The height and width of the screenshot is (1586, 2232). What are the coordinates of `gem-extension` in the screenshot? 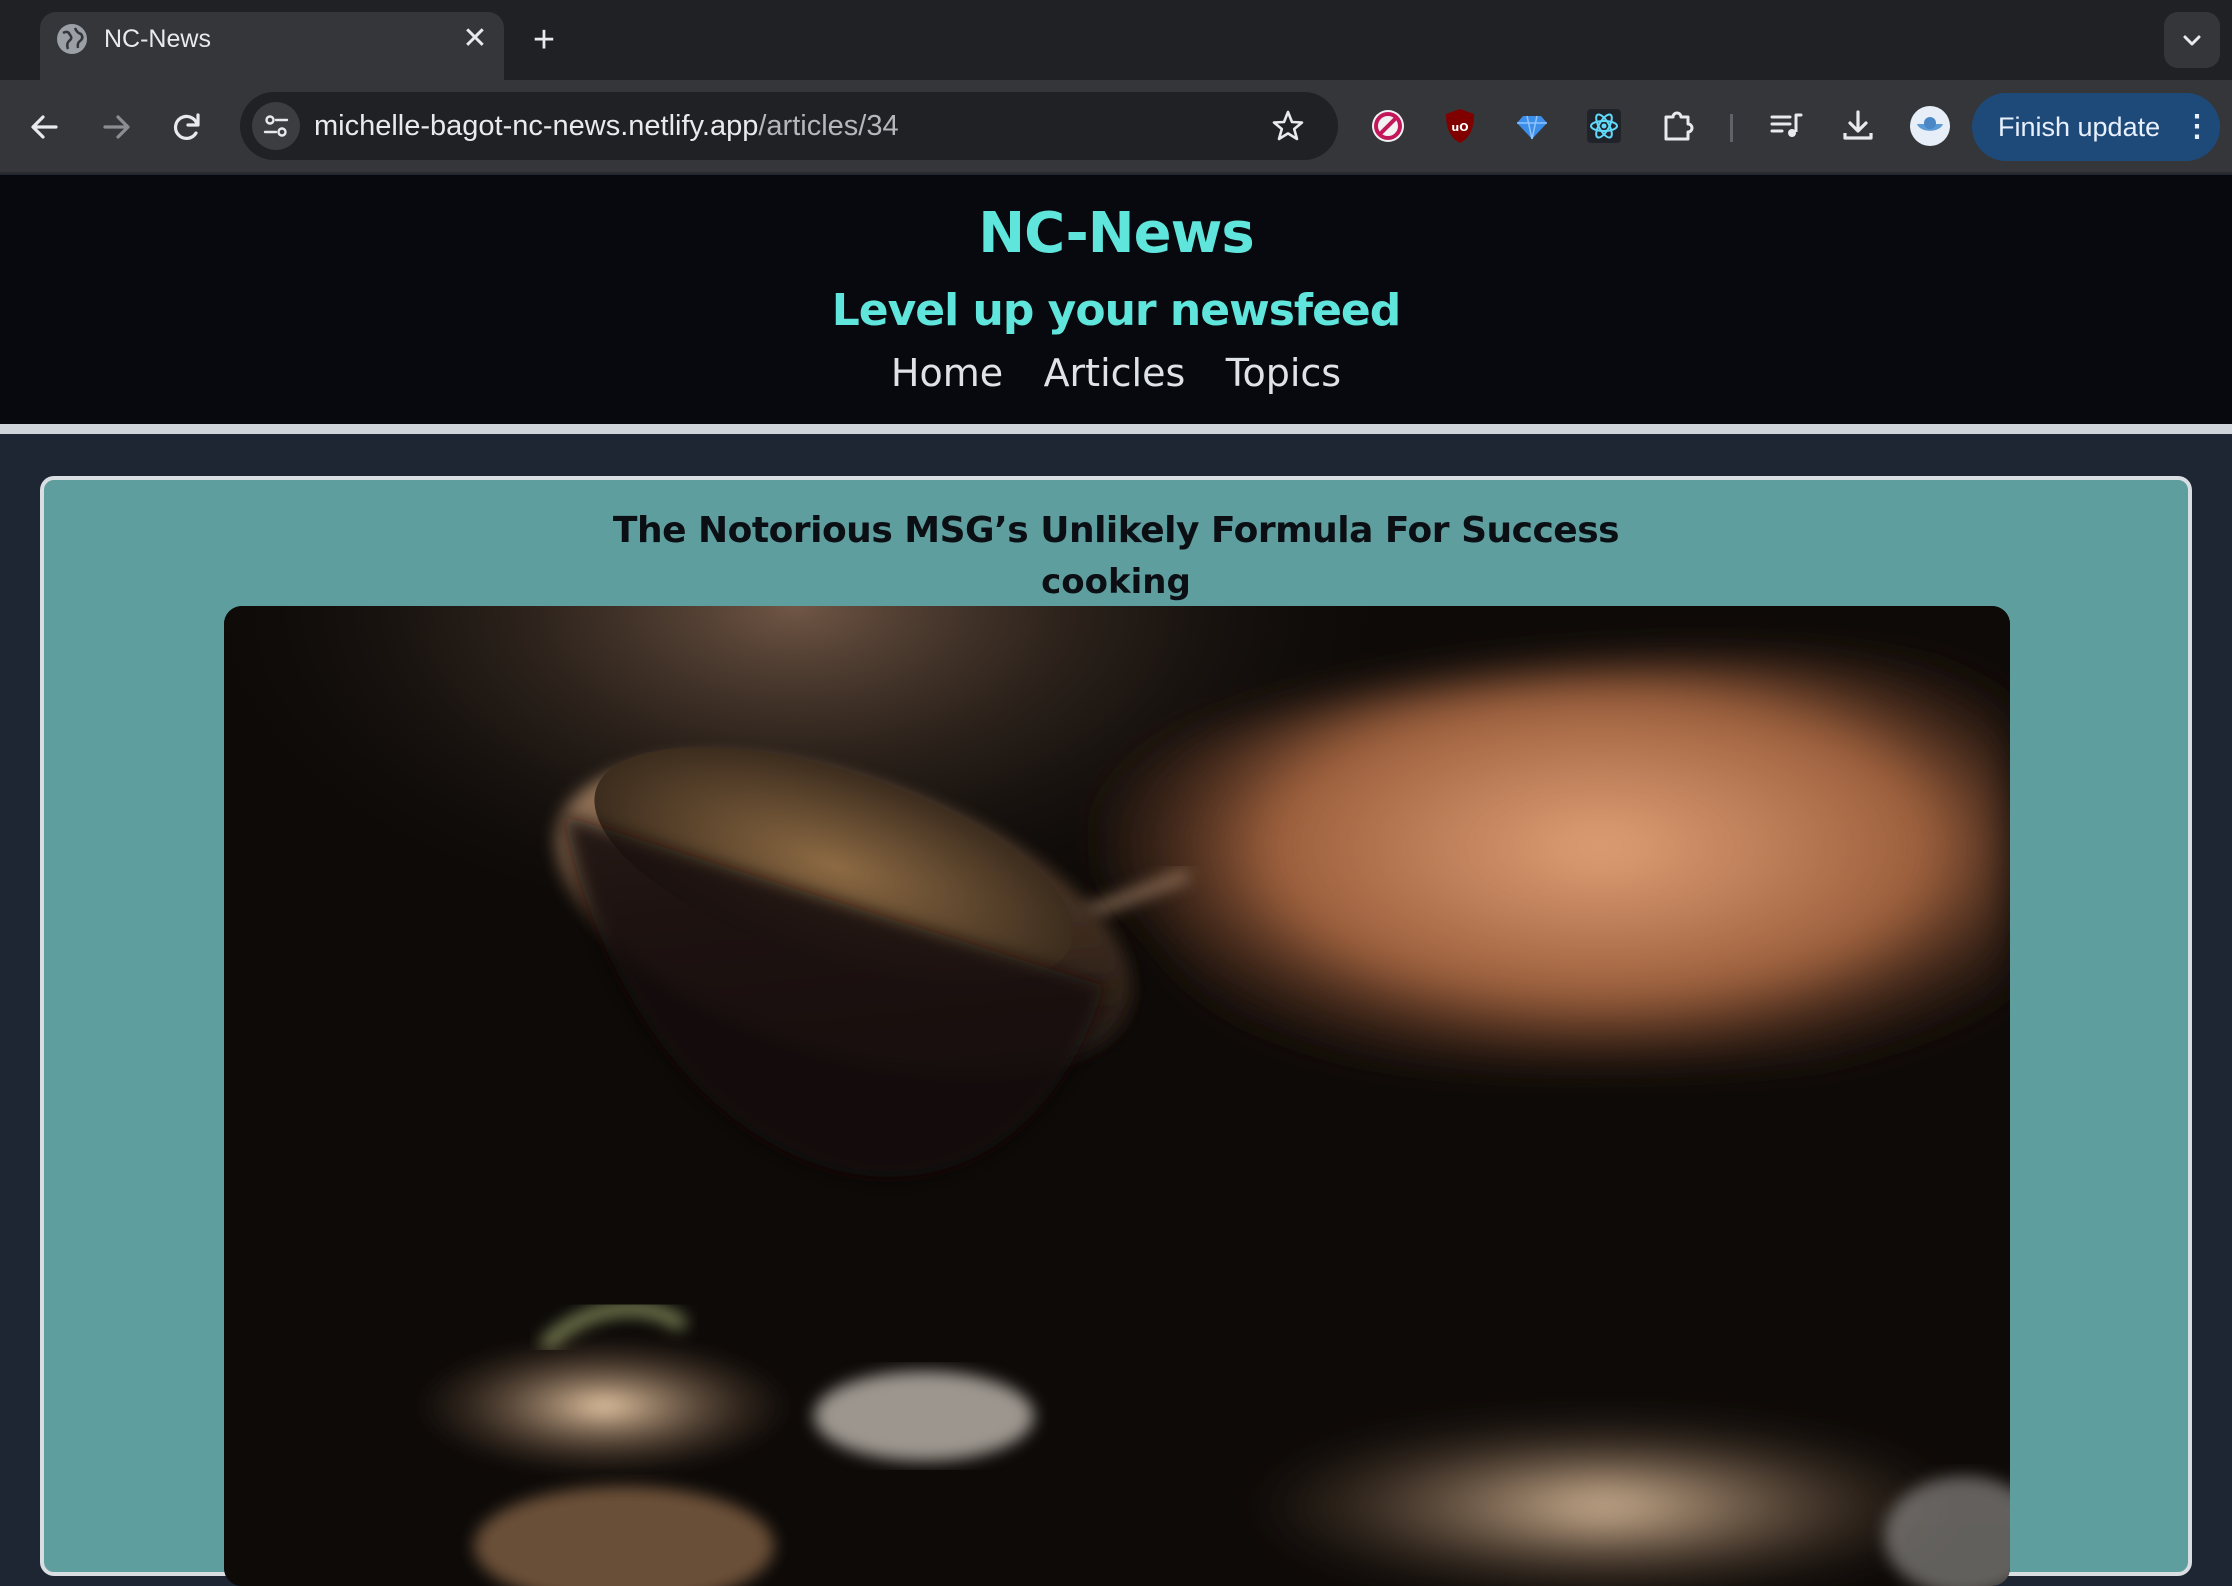 It's located at (1532, 126).